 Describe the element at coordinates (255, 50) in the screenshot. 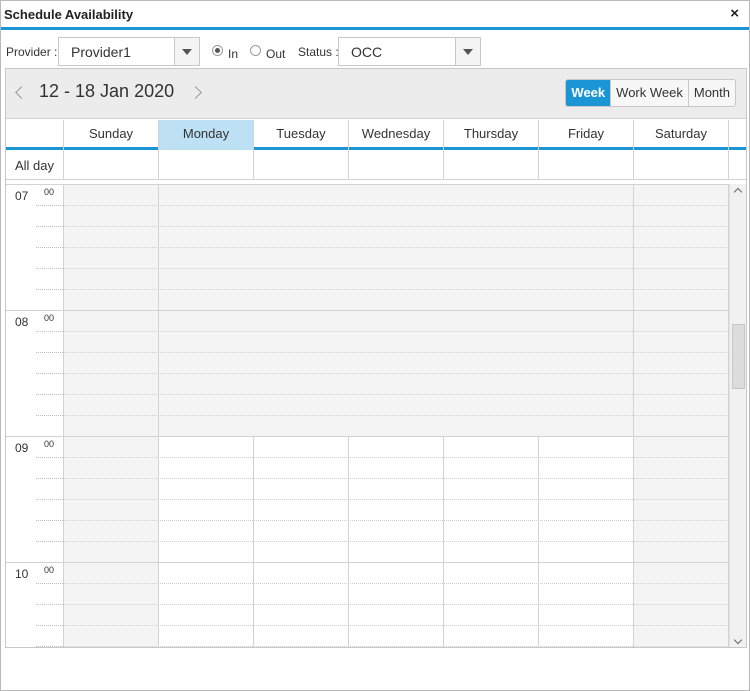

I see `radio-out` at that location.